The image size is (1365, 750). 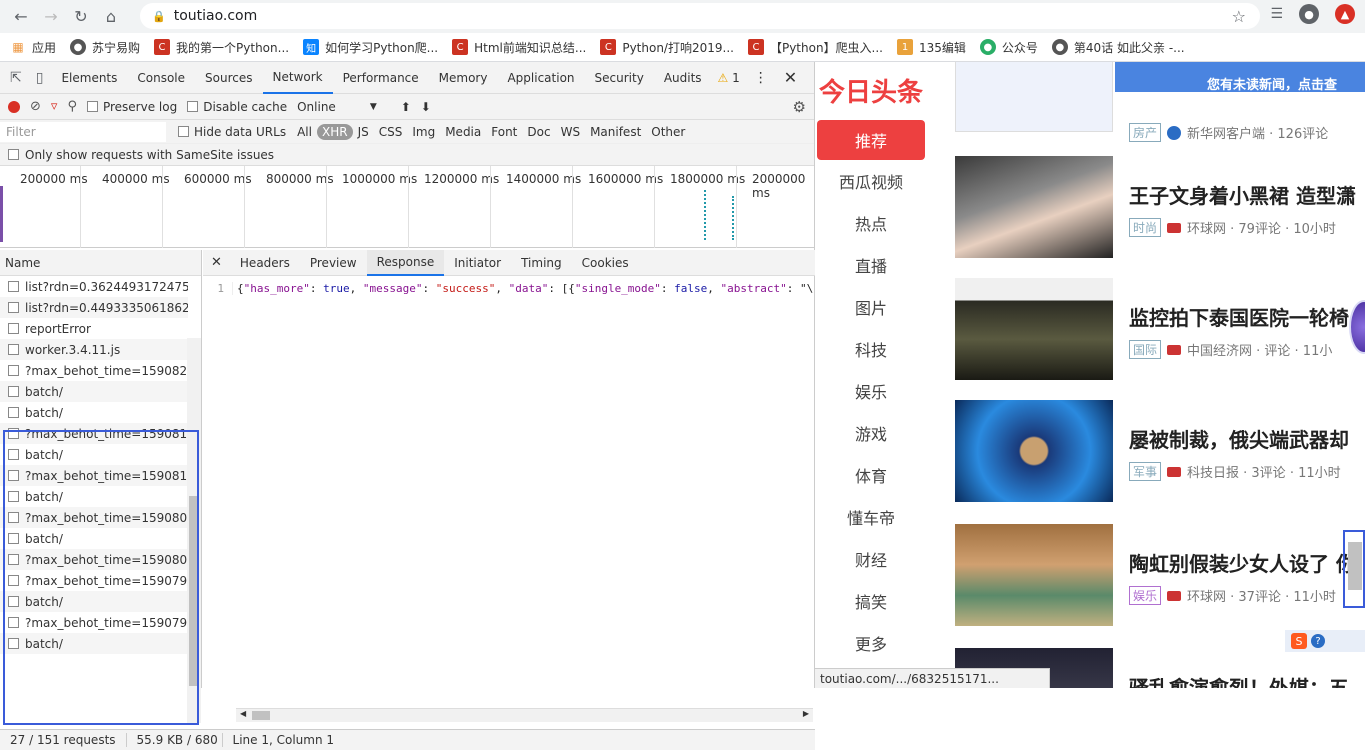 I want to click on news-item: 屡被制裁，俄尖端武器却 军事 科技日报 · 3评论 · 11小时, so click(x=1160, y=451).